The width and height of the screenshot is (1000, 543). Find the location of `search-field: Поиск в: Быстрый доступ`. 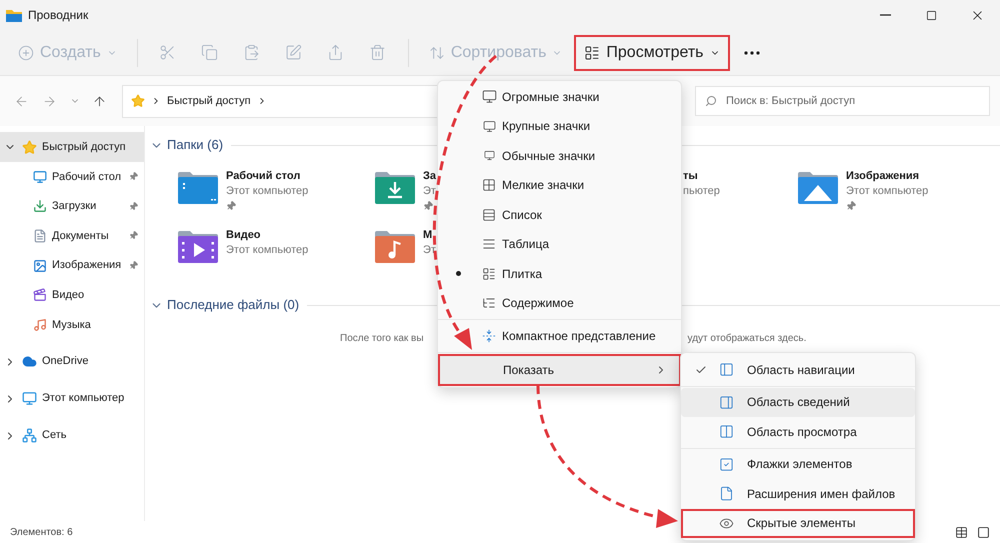

search-field: Поиск в: Быстрый доступ is located at coordinates (842, 101).